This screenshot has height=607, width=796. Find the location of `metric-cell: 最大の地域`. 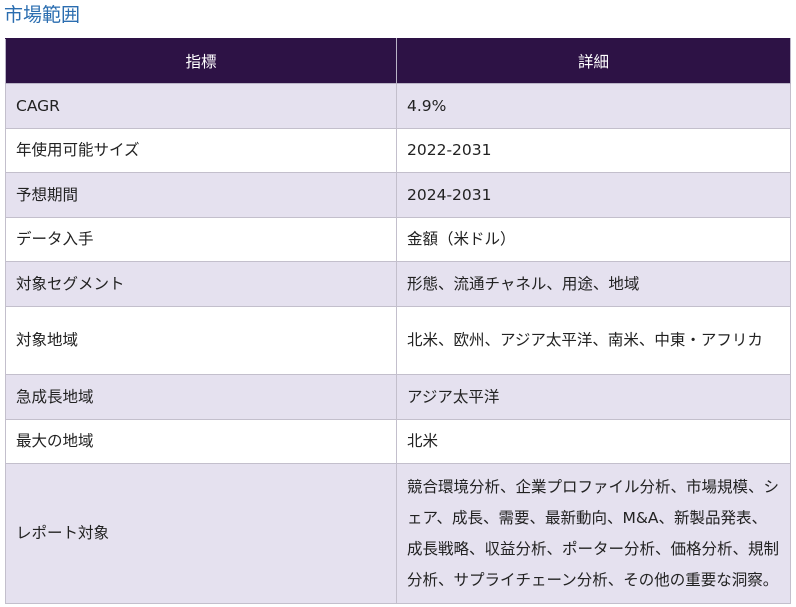

metric-cell: 最大の地域 is located at coordinates (201, 441).